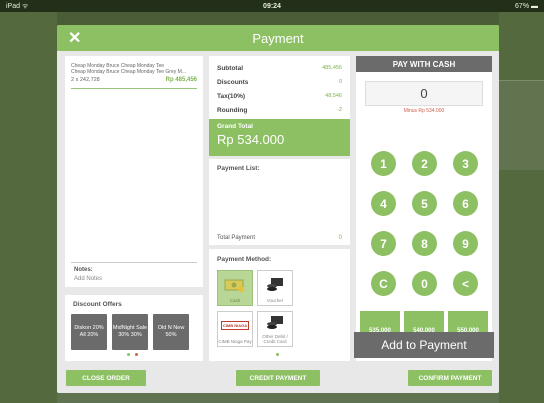  Describe the element at coordinates (235, 126) in the screenshot. I see `grand-total-label: Grand Total` at that location.